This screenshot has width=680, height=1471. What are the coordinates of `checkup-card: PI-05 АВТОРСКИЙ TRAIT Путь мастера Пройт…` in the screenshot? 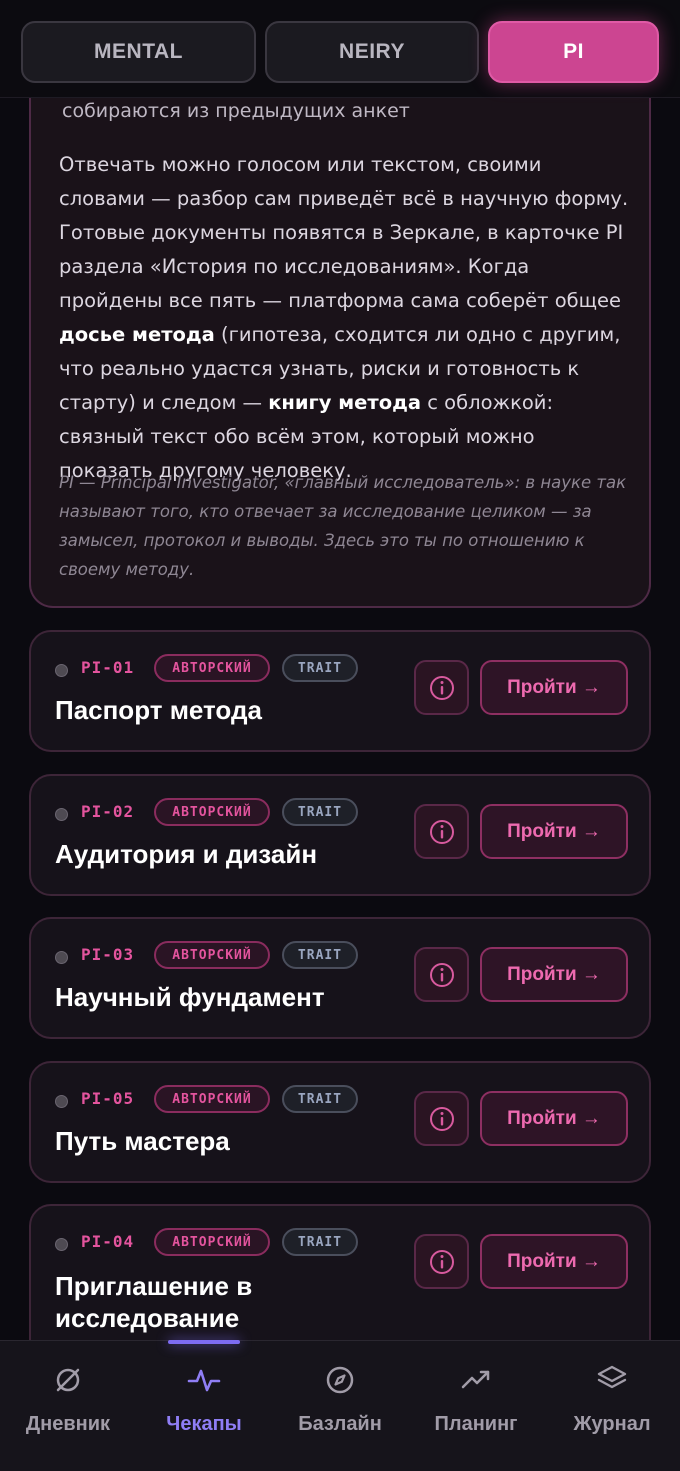 It's located at (340, 1122).